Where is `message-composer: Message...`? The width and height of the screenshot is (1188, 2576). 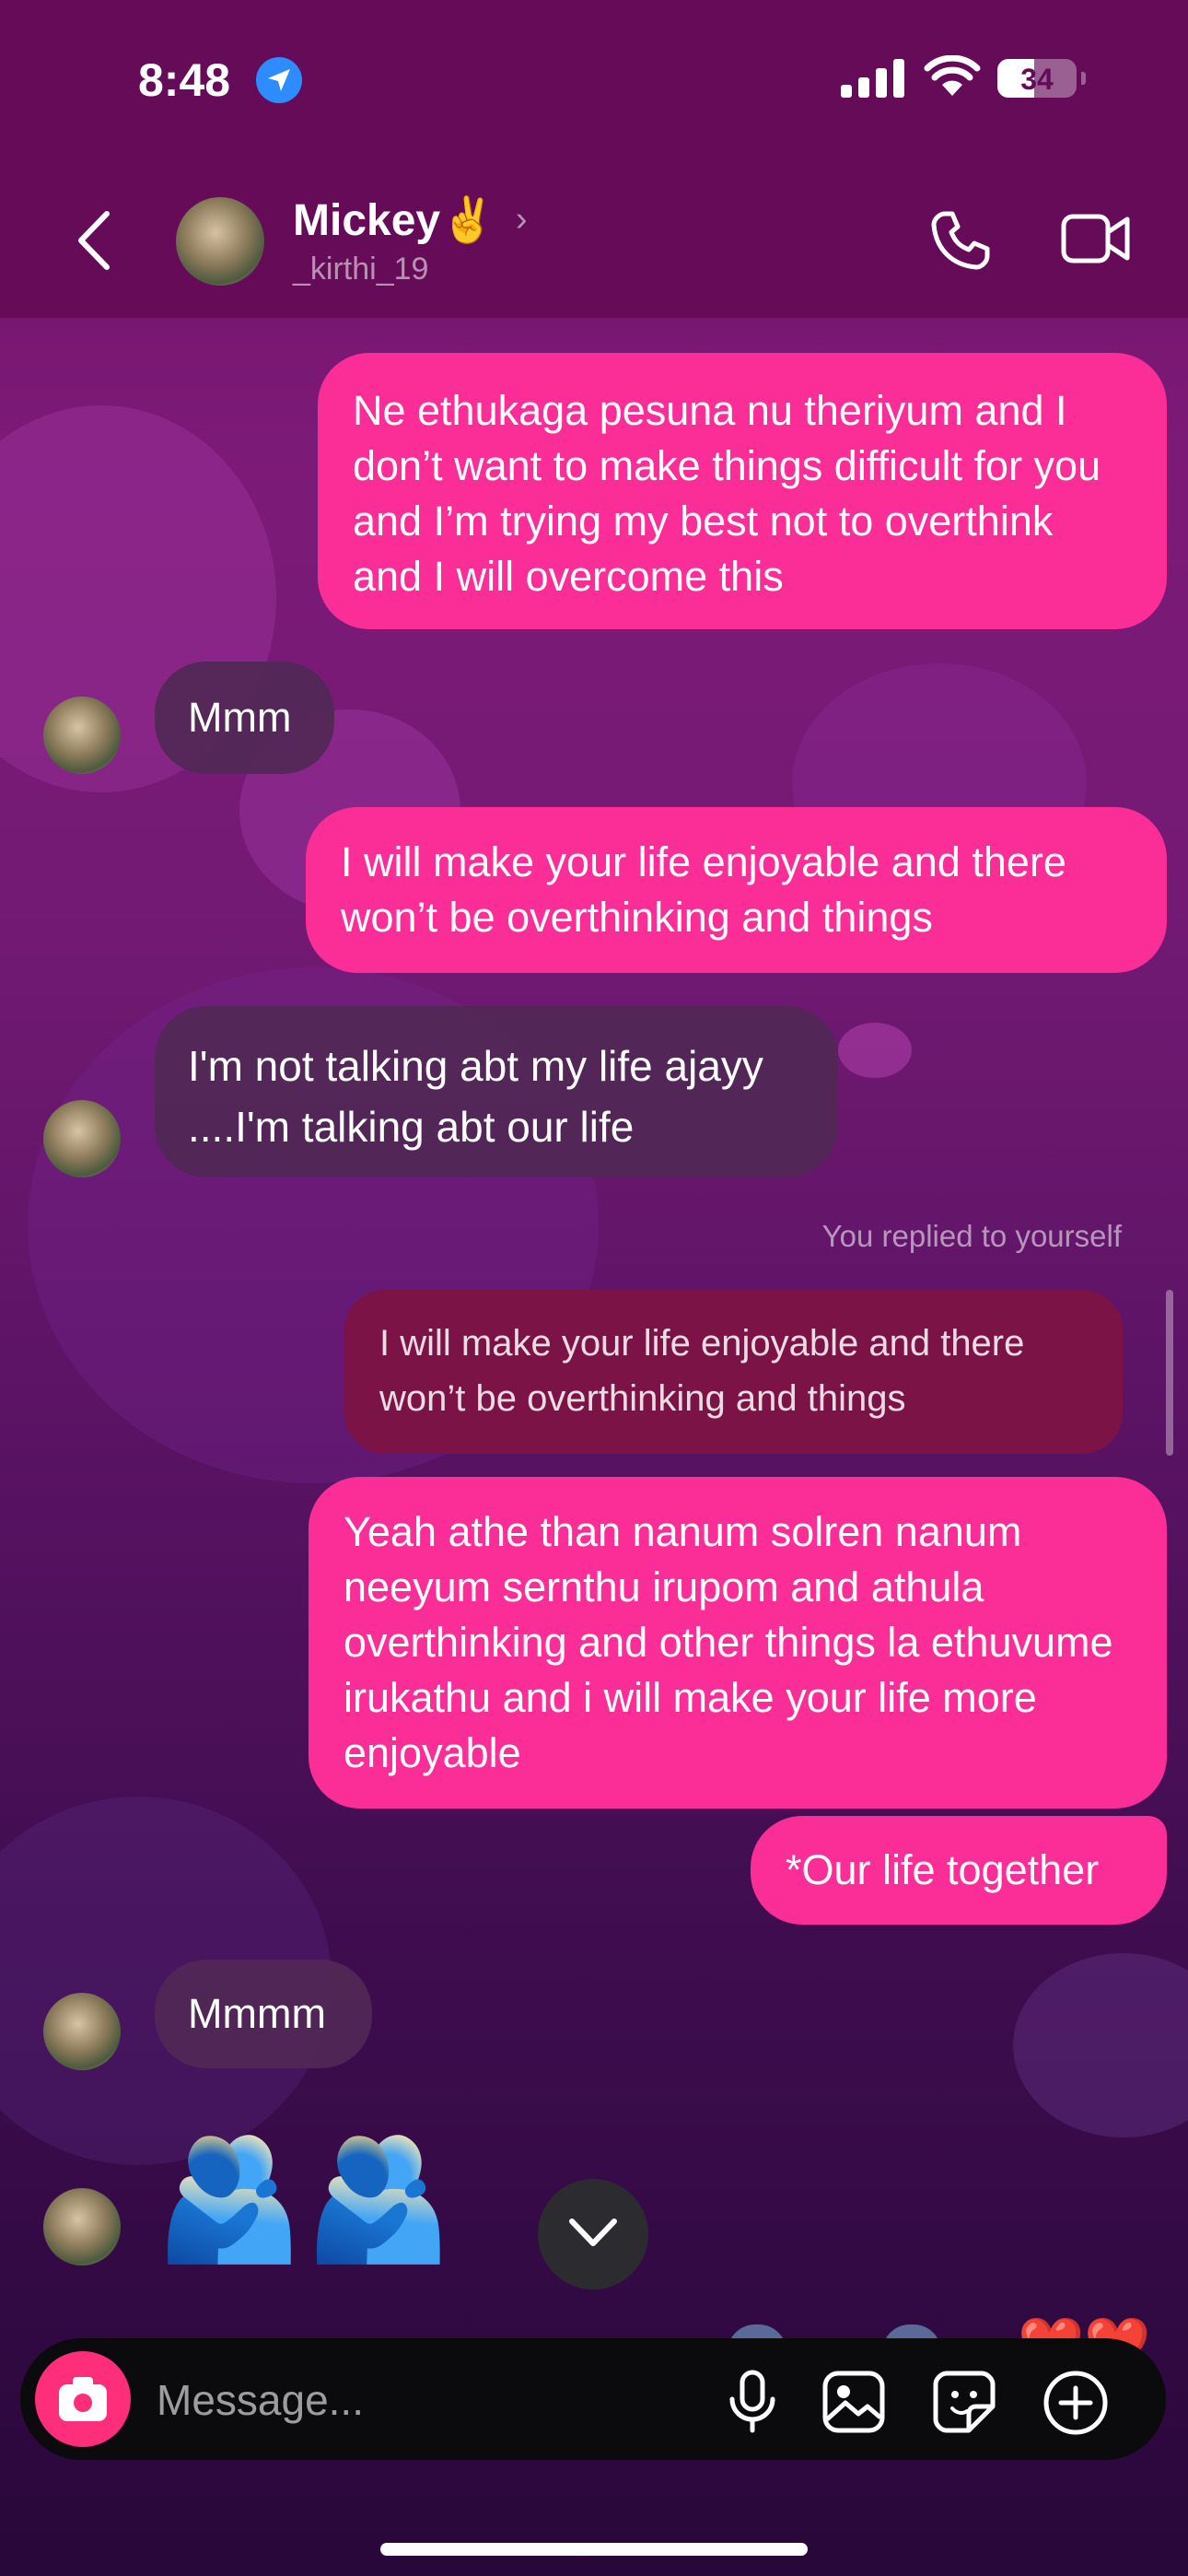
message-composer: Message... is located at coordinates (593, 2399).